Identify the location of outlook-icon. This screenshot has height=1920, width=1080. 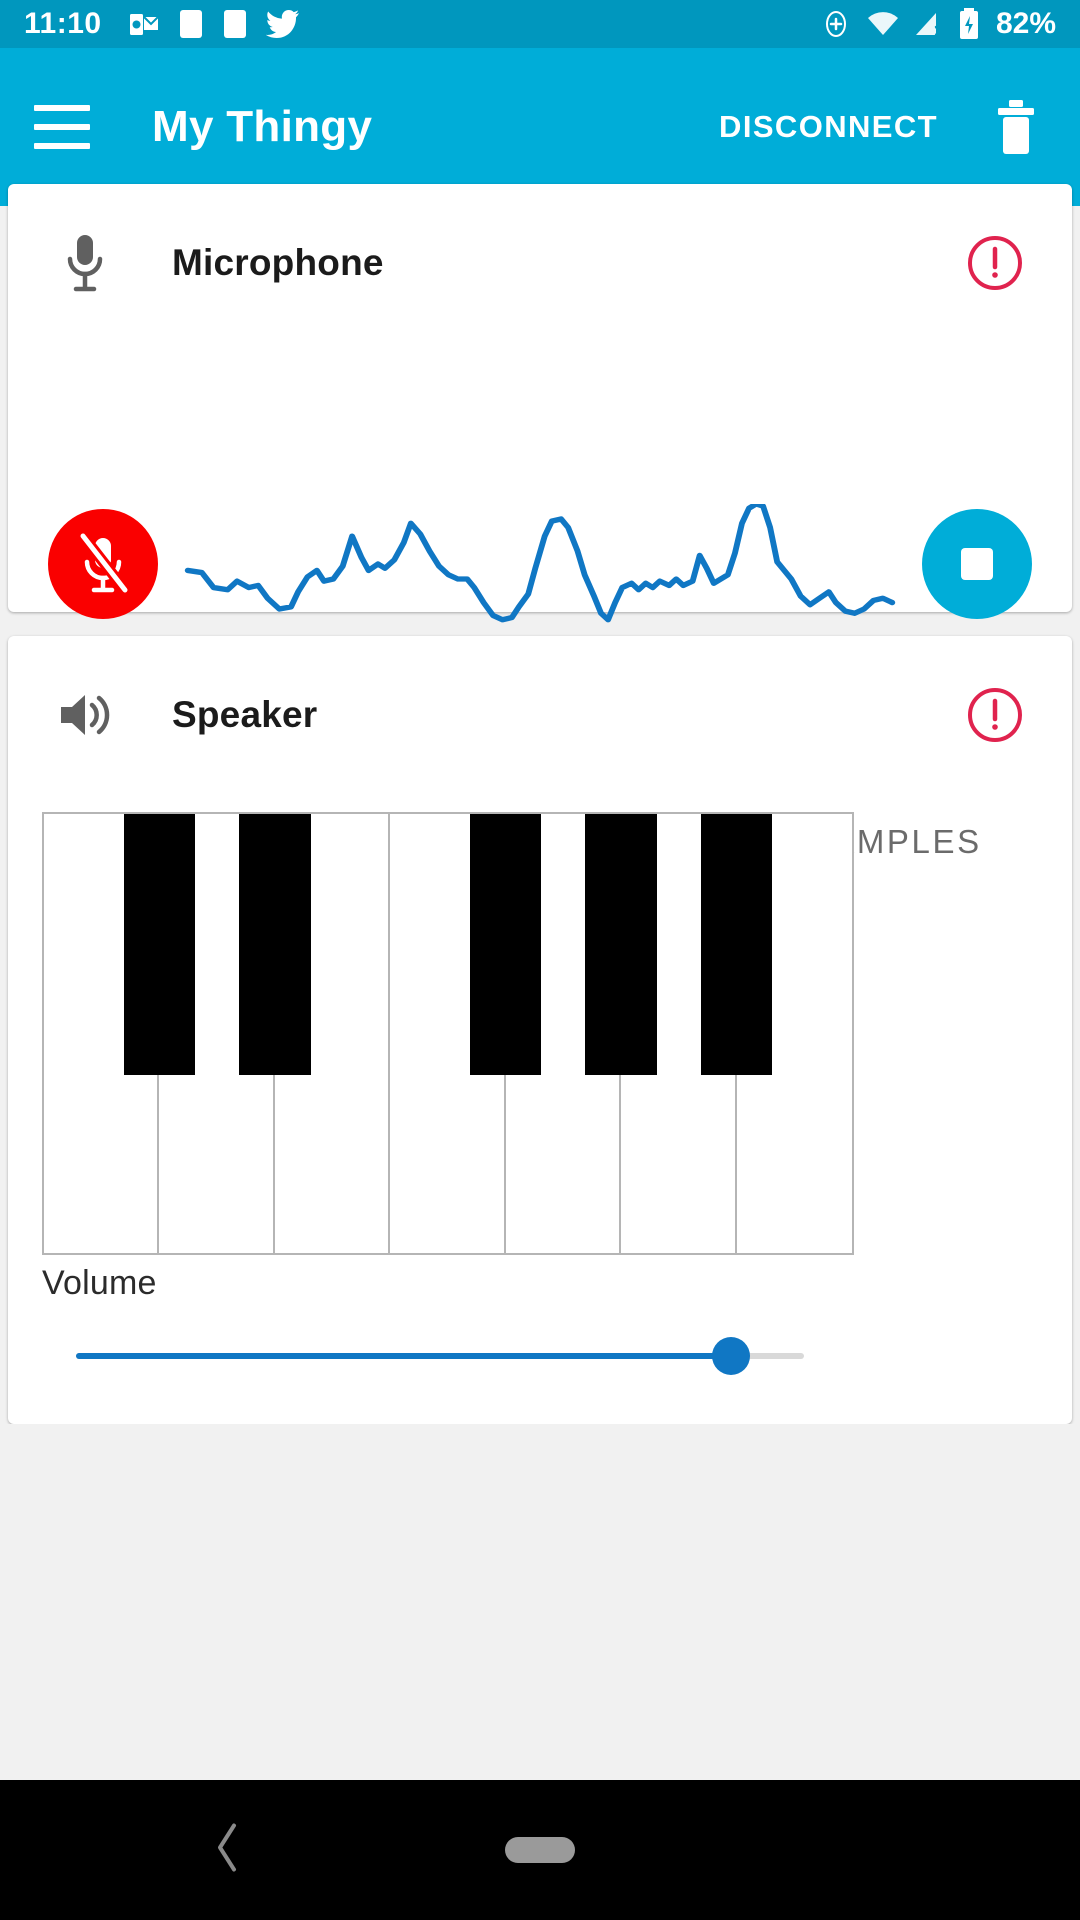
(144, 24).